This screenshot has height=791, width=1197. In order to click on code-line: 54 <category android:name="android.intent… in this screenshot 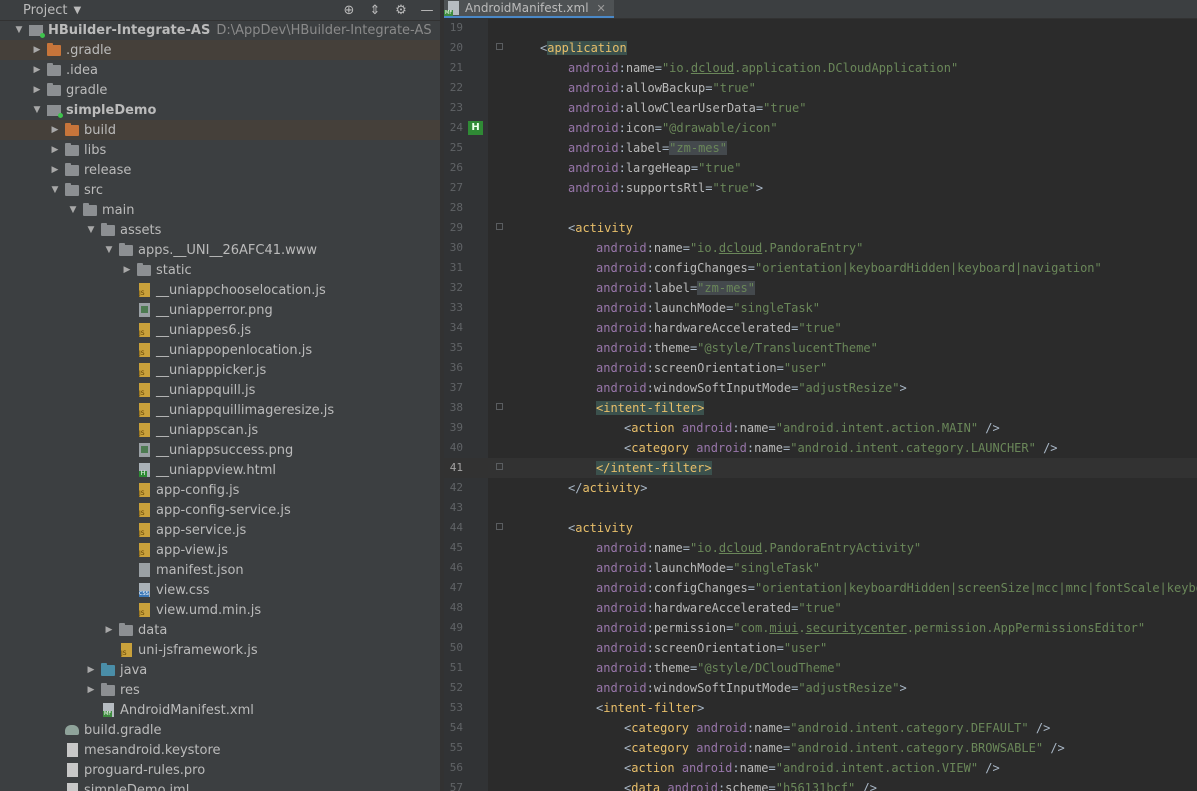, I will do `click(820, 728)`.